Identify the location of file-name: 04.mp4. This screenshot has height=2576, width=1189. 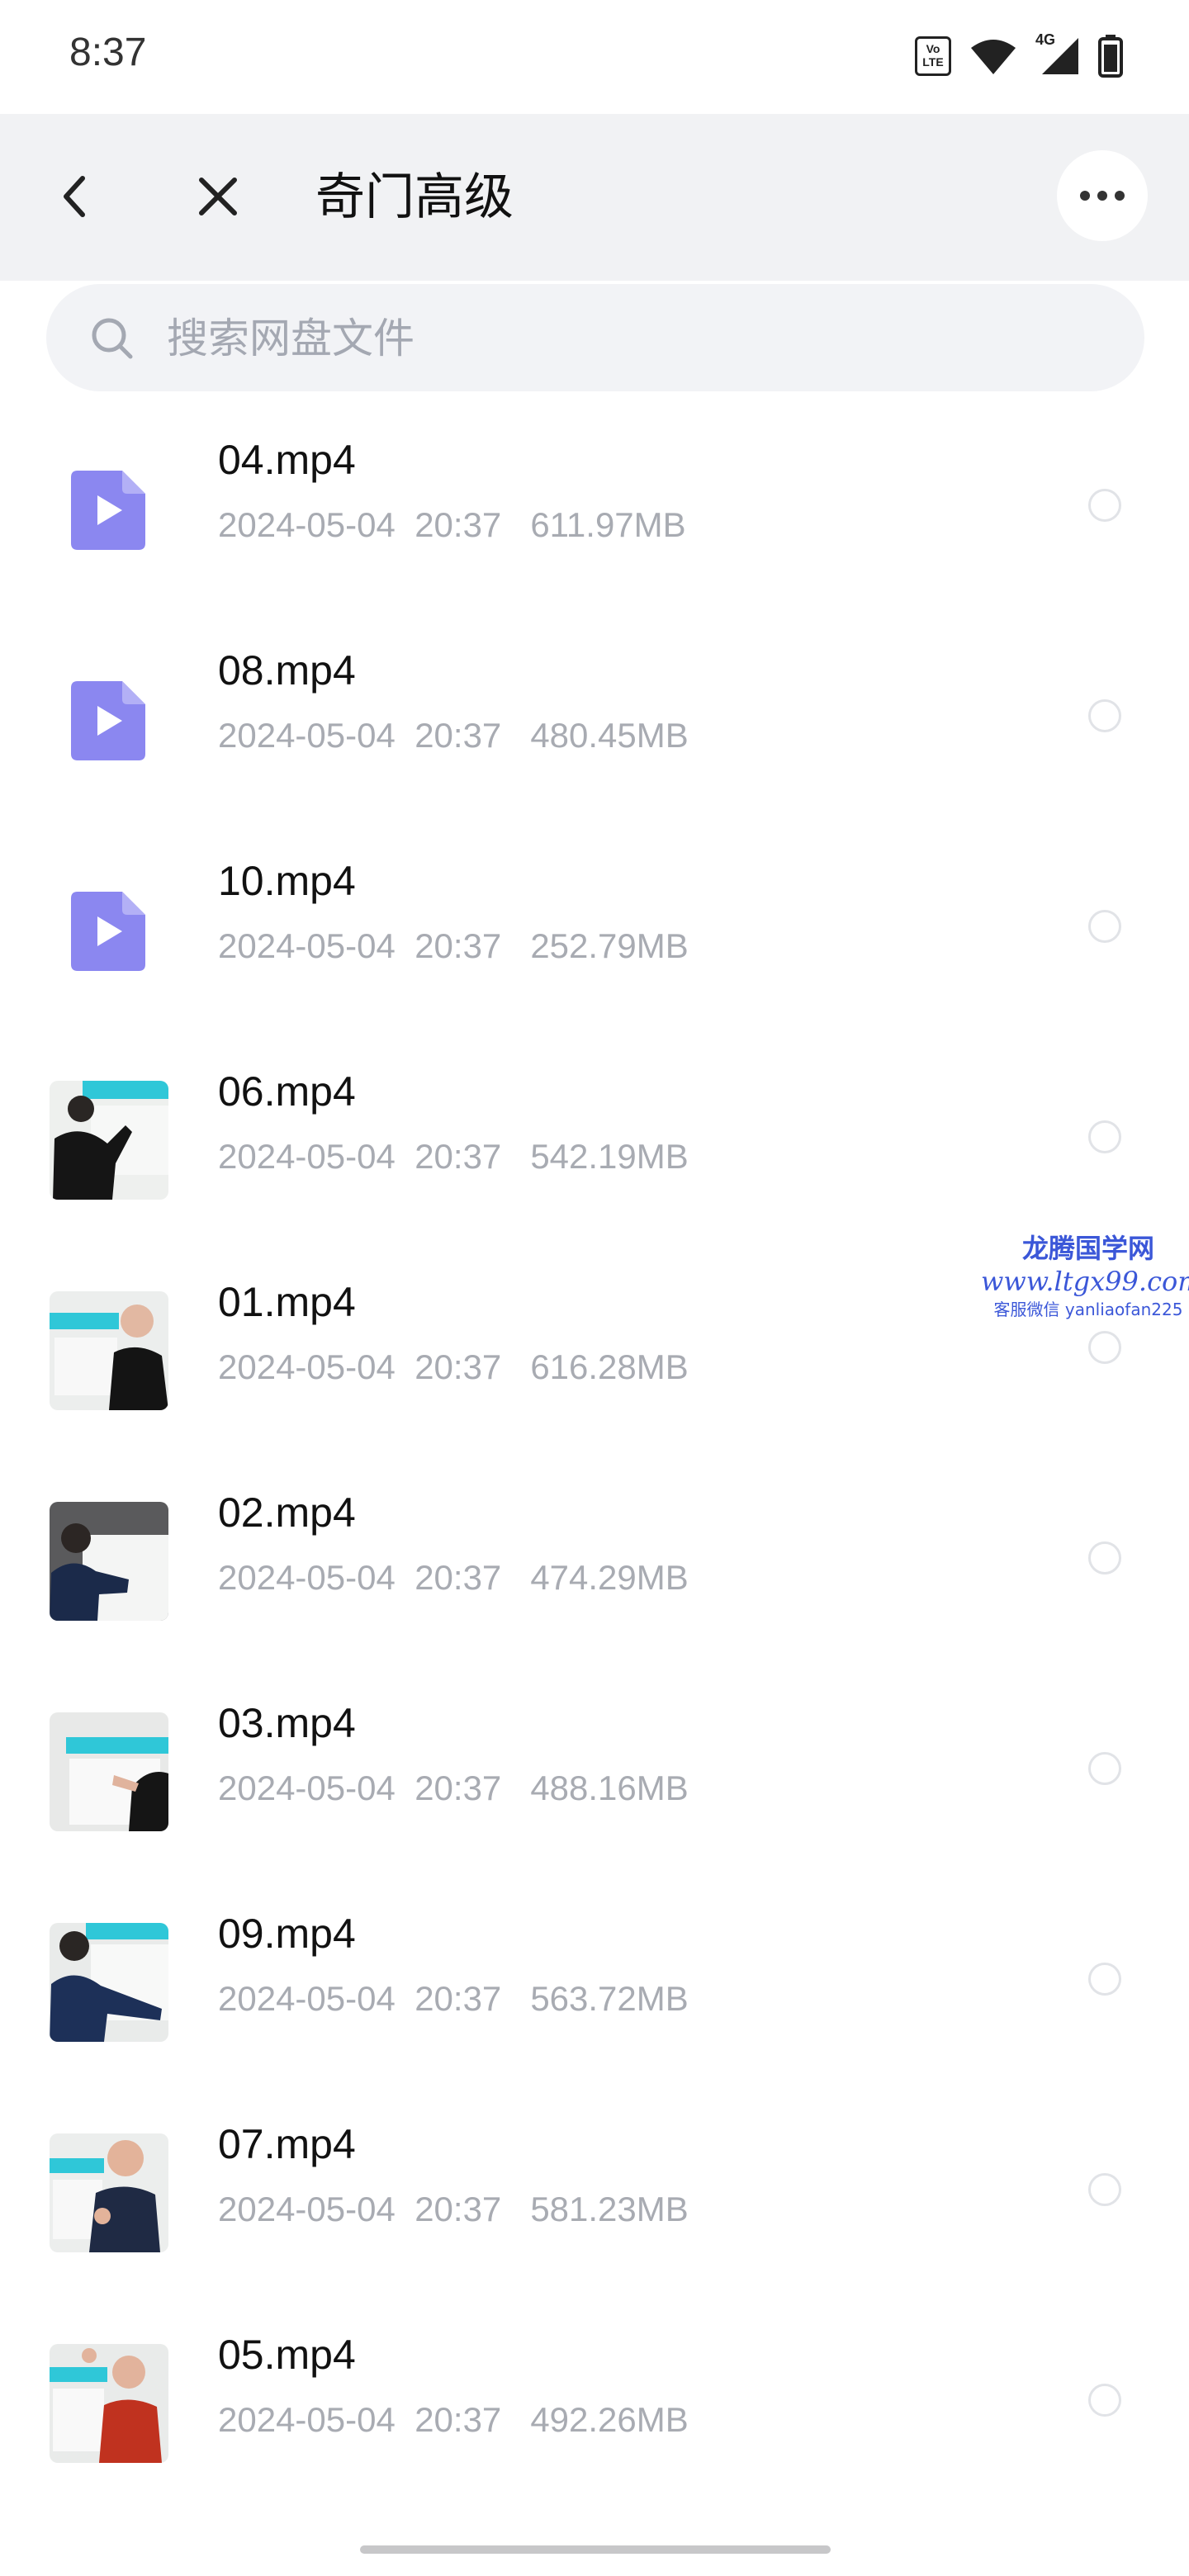
(287, 460).